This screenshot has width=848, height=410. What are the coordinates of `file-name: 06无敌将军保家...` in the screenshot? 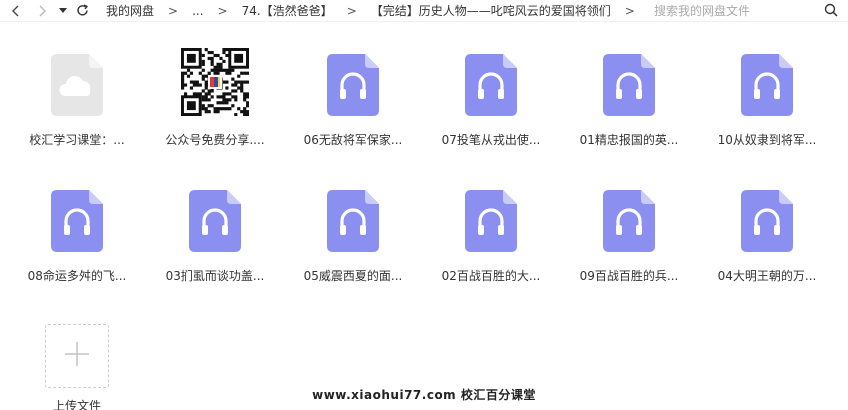 It's located at (353, 140).